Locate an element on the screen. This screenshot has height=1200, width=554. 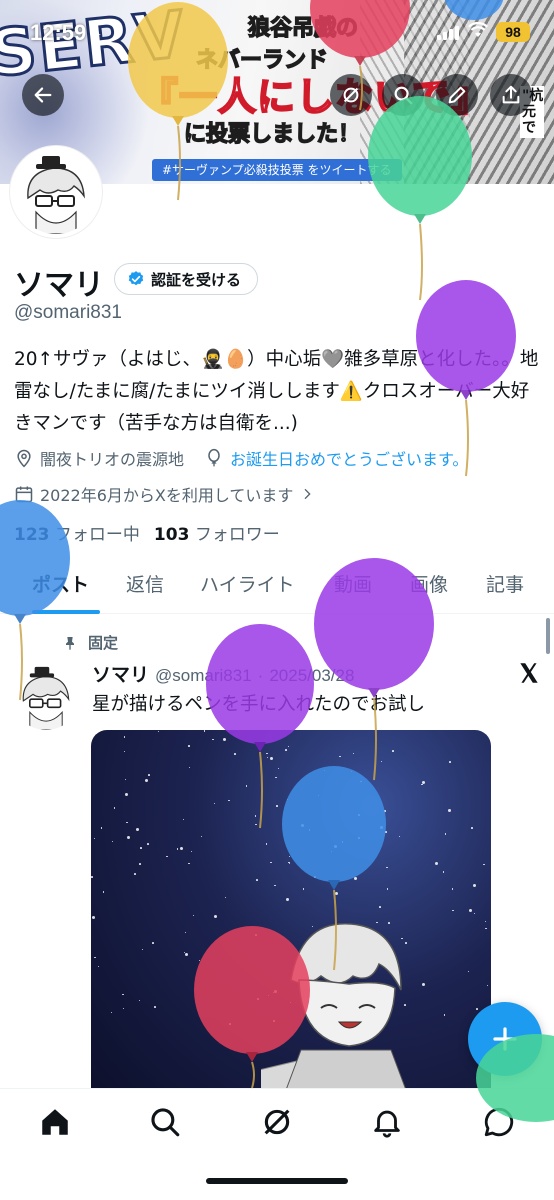
bell-icon is located at coordinates (387, 1124).